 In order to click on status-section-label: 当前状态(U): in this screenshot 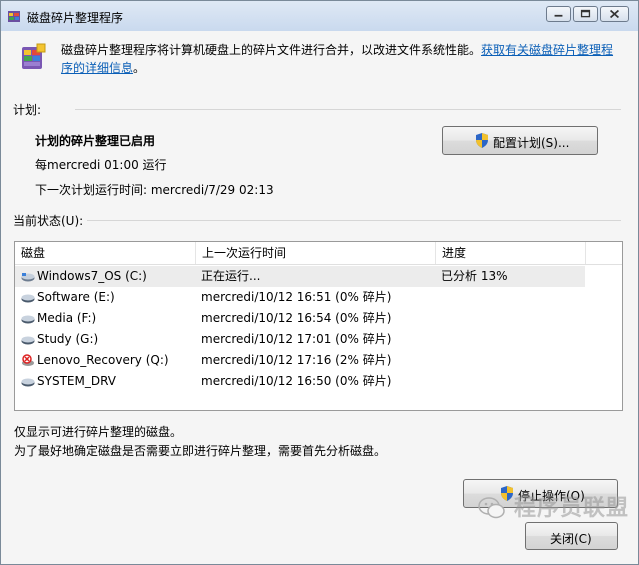, I will do `click(48, 221)`.